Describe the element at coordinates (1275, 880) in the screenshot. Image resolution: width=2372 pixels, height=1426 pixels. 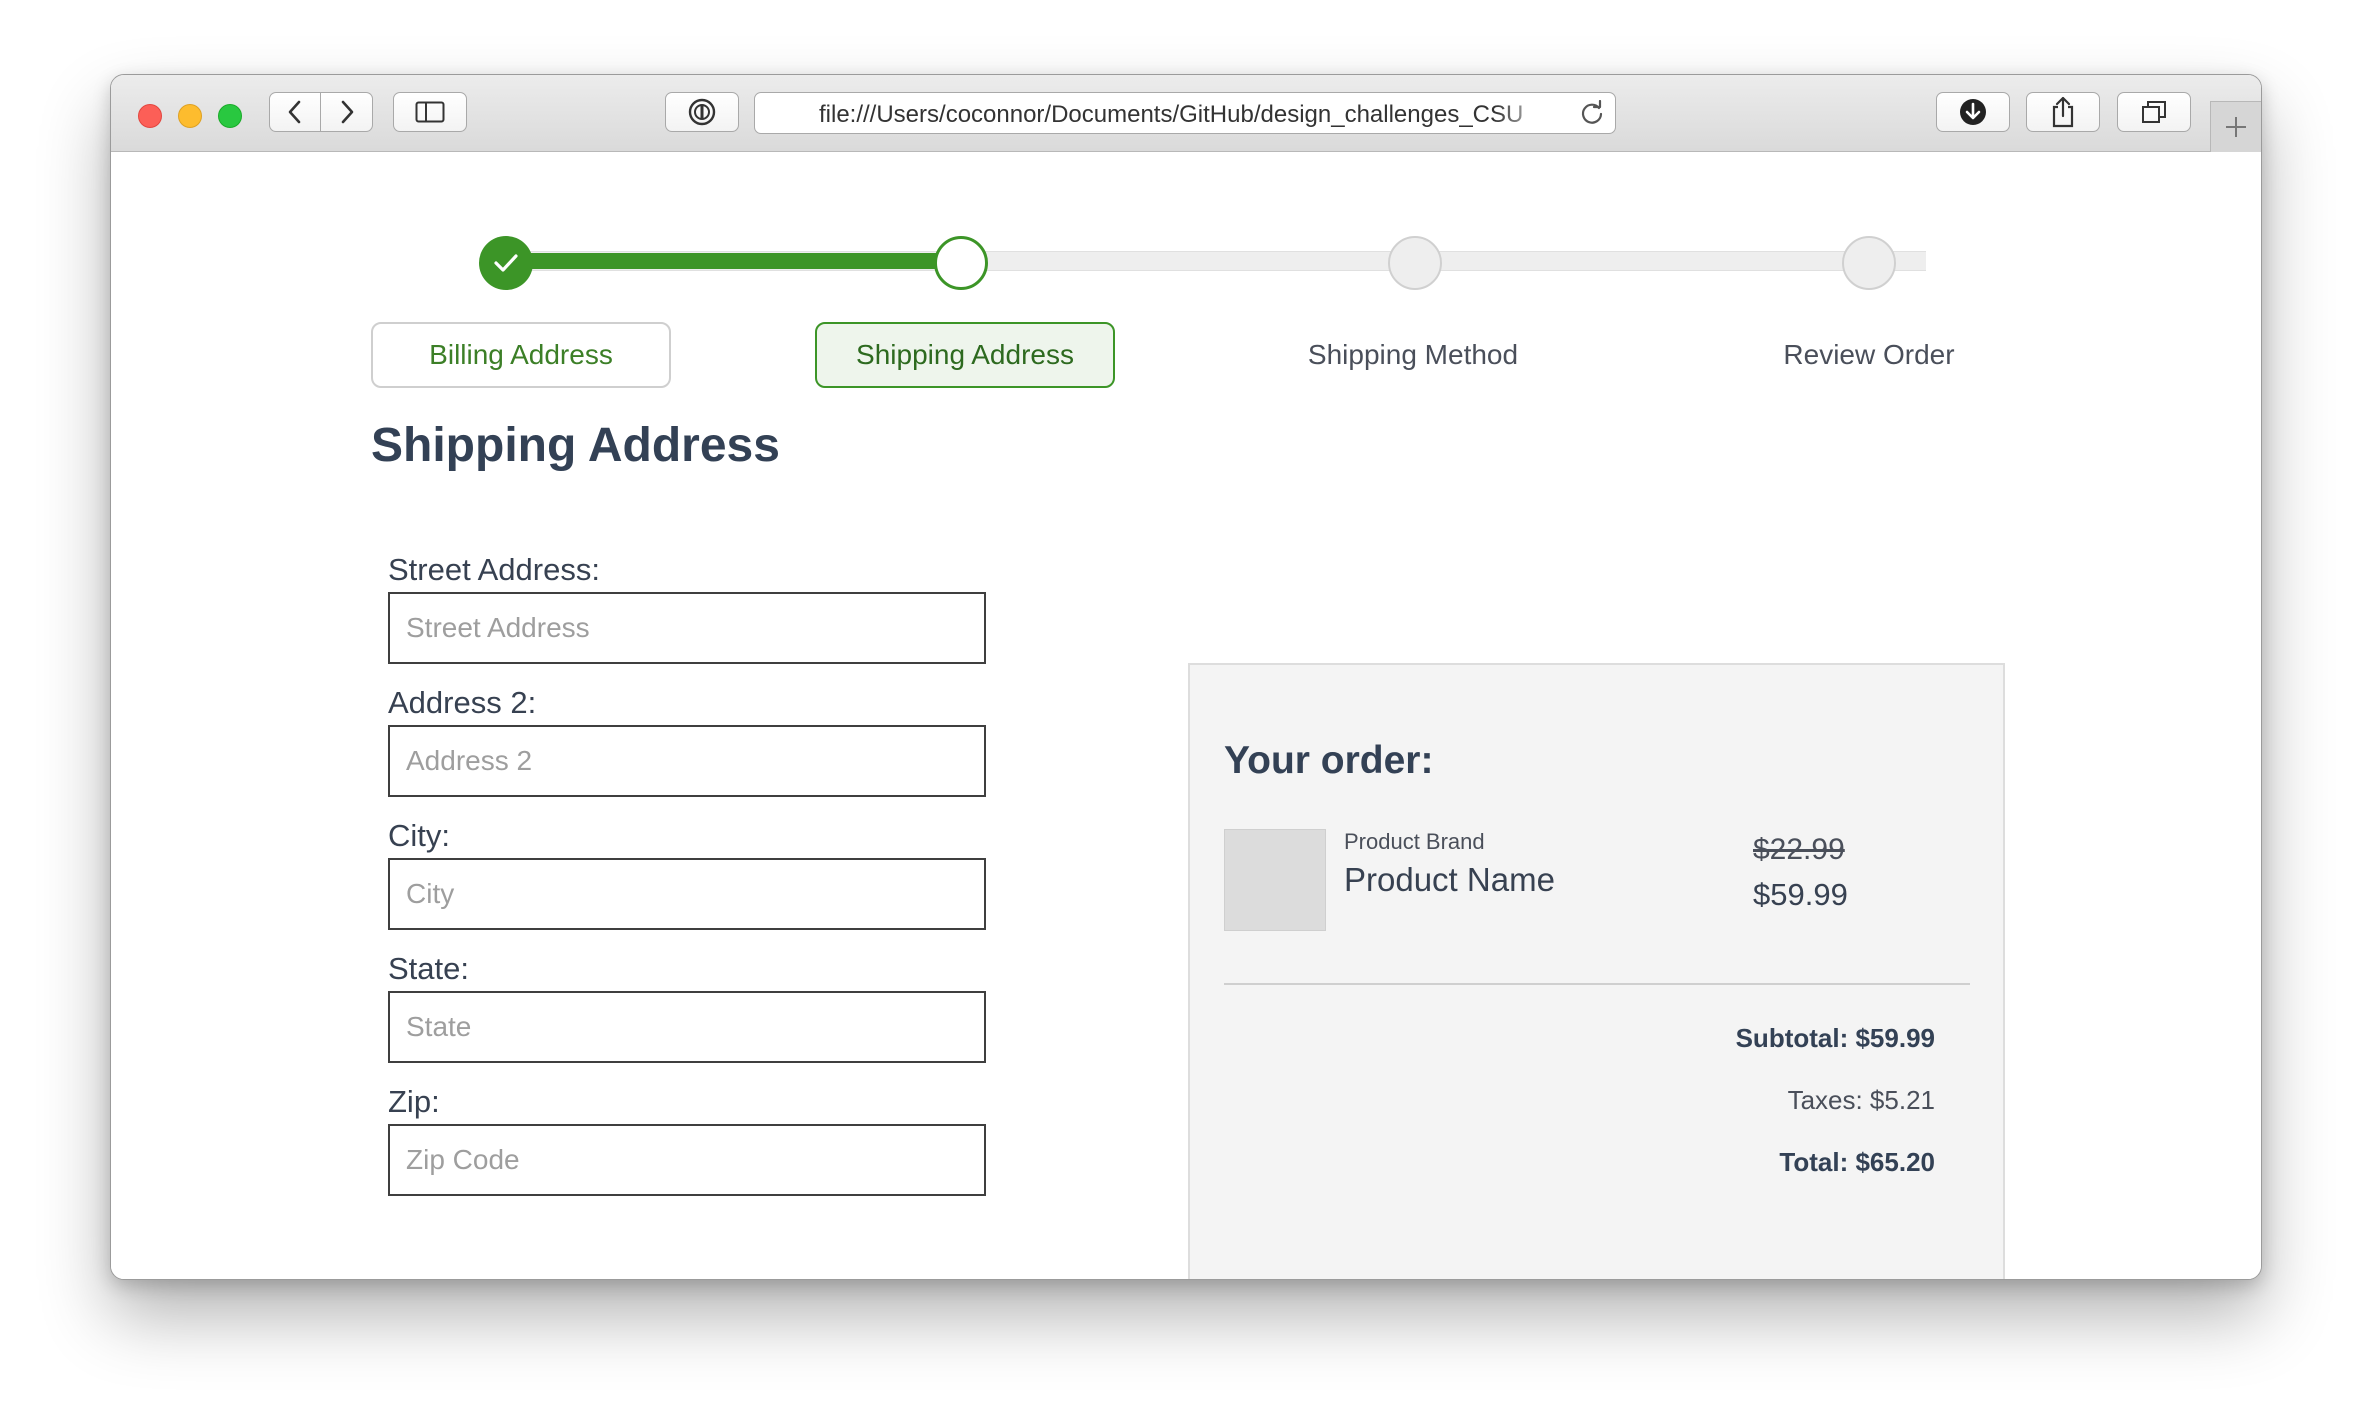
I see `product-thumbnail` at that location.